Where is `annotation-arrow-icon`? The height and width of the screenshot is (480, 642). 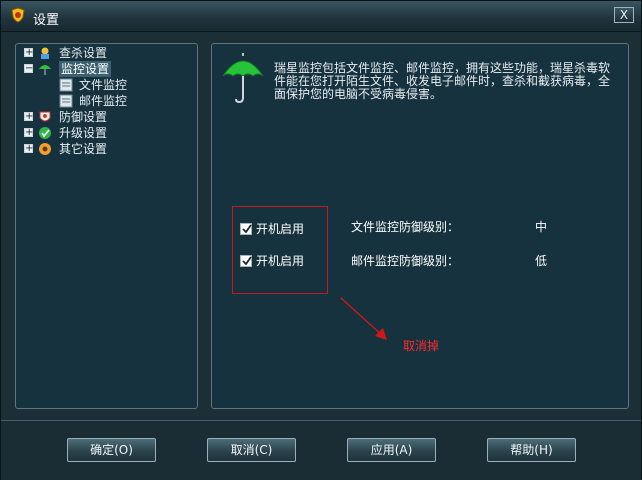 annotation-arrow-icon is located at coordinates (363, 318).